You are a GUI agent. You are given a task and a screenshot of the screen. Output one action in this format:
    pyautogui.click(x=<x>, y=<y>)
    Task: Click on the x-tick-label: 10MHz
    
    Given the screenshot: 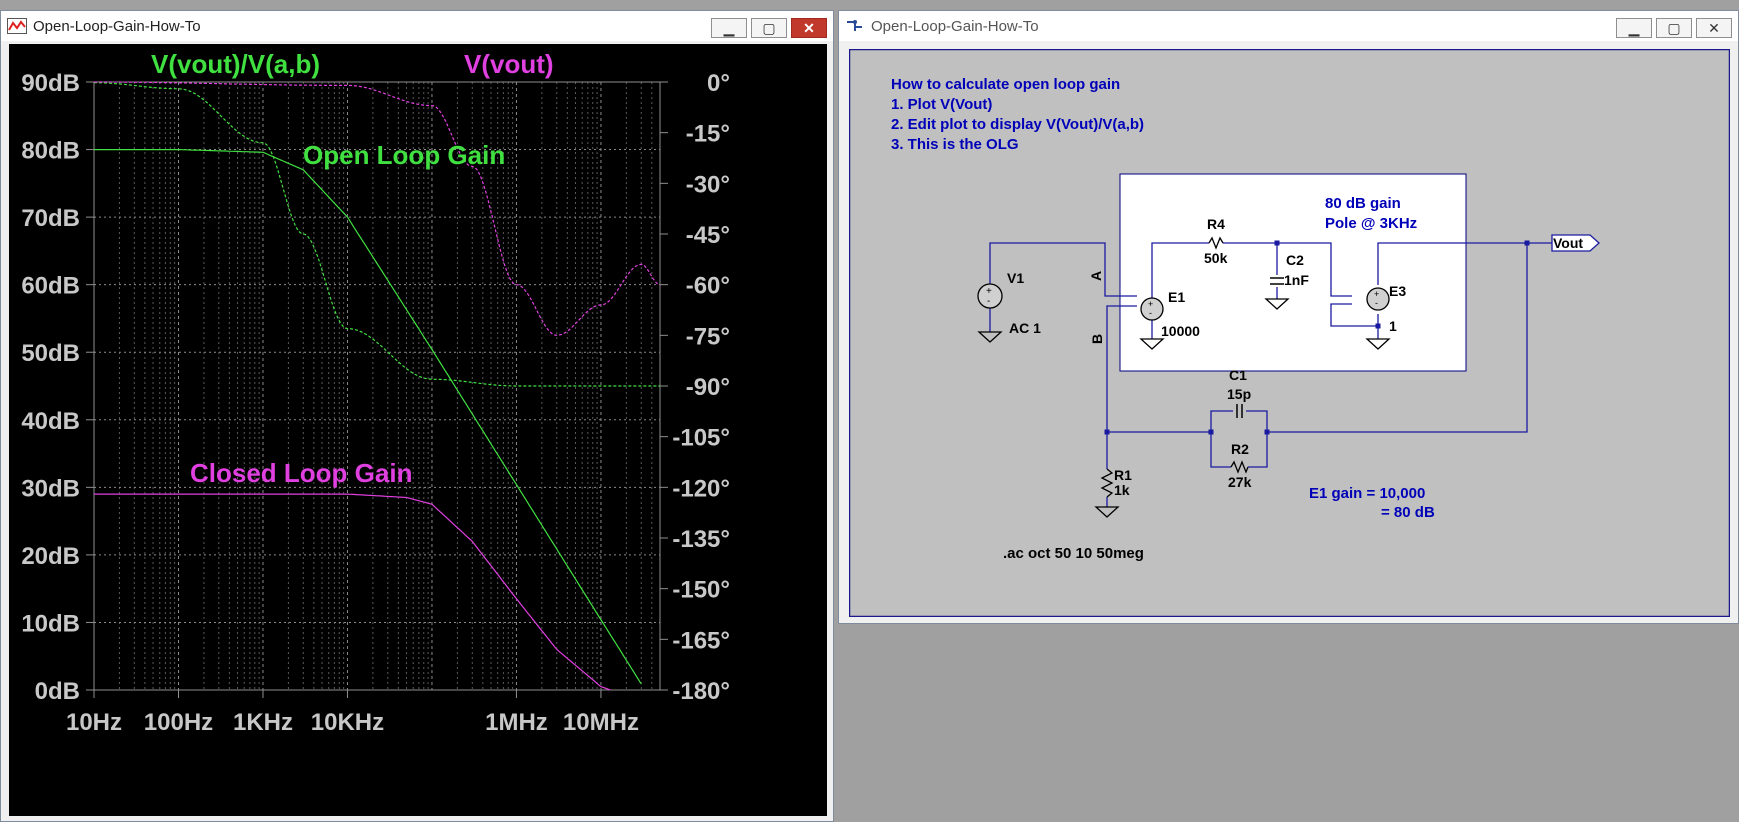 What is the action you would take?
    pyautogui.click(x=601, y=722)
    